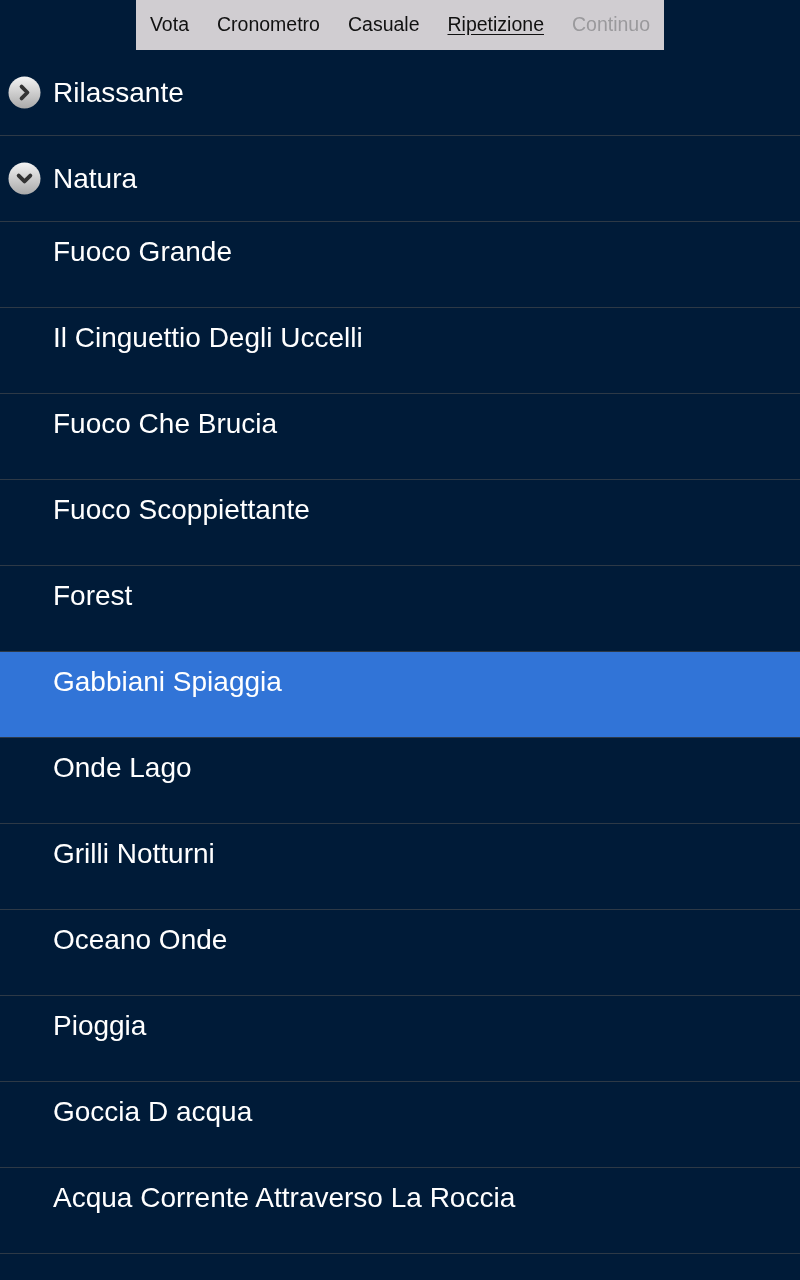  What do you see at coordinates (400, 867) in the screenshot?
I see `list-item: Grilli Notturni` at bounding box center [400, 867].